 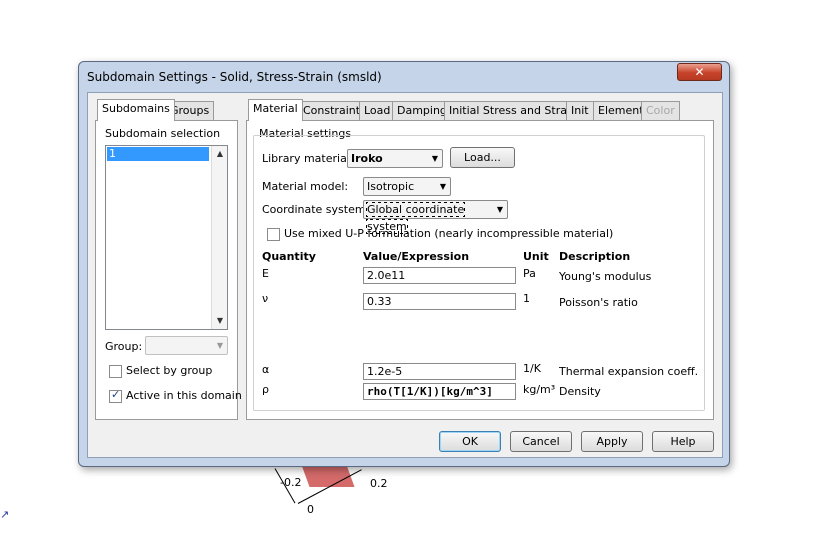 What do you see at coordinates (660, 111) in the screenshot?
I see `tab-color: Color` at bounding box center [660, 111].